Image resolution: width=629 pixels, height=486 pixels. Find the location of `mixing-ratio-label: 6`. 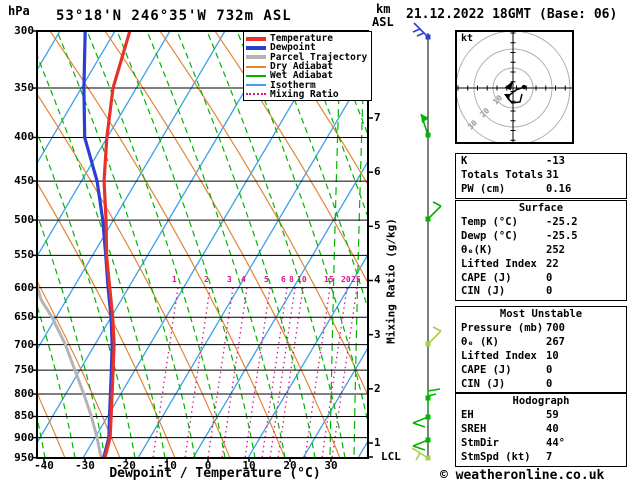

mixing-ratio-label: 6 is located at coordinates (283, 279).